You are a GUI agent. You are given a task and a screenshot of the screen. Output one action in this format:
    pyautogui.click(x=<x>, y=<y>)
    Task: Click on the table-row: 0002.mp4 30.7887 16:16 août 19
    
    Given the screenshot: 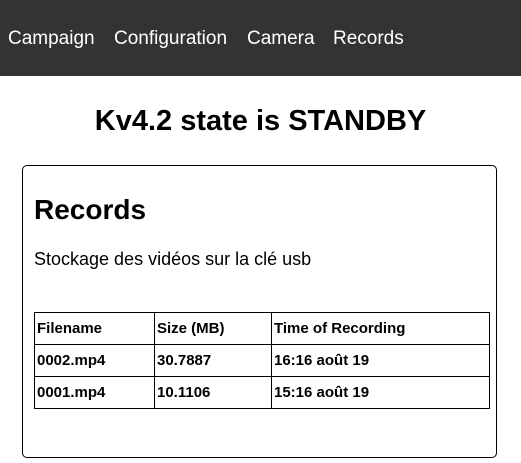 What is the action you would take?
    pyautogui.click(x=262, y=360)
    